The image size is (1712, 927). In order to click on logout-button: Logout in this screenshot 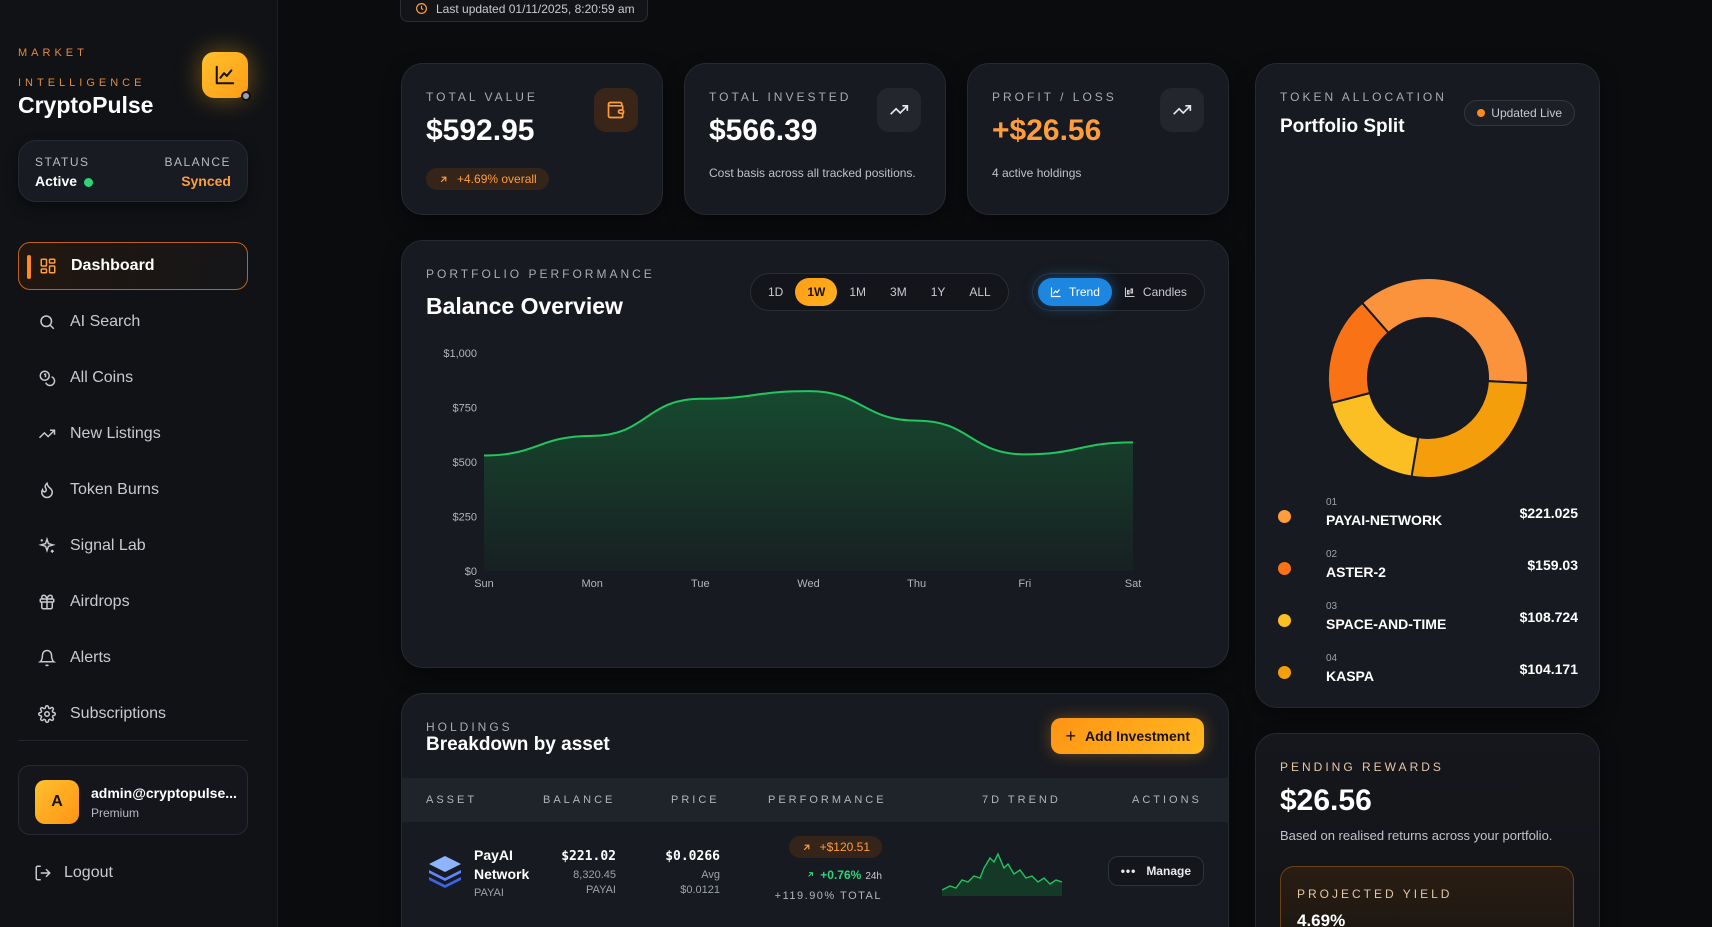, I will do `click(73, 873)`.